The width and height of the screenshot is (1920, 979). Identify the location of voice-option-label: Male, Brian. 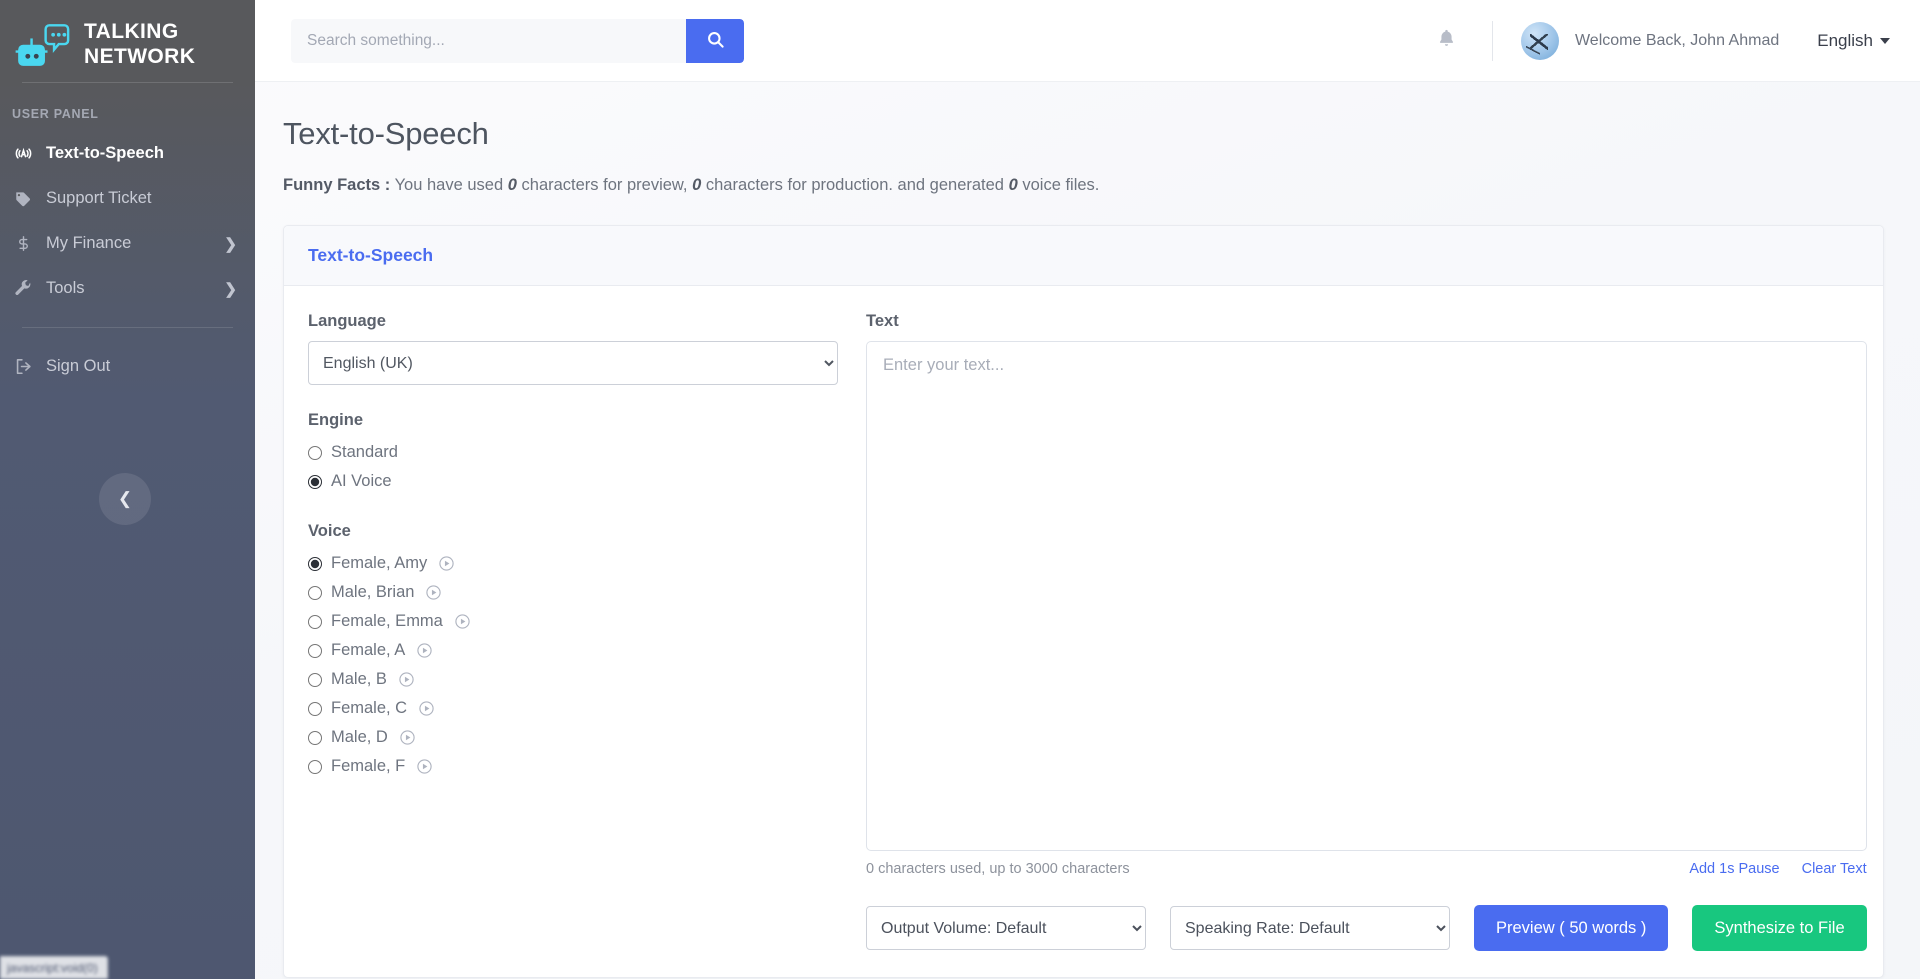
(373, 592).